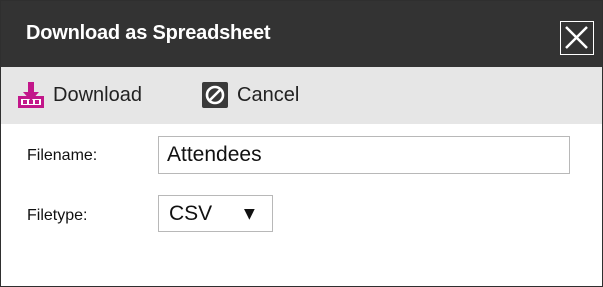 Image resolution: width=603 pixels, height=287 pixels. I want to click on download-icon, so click(31, 95).